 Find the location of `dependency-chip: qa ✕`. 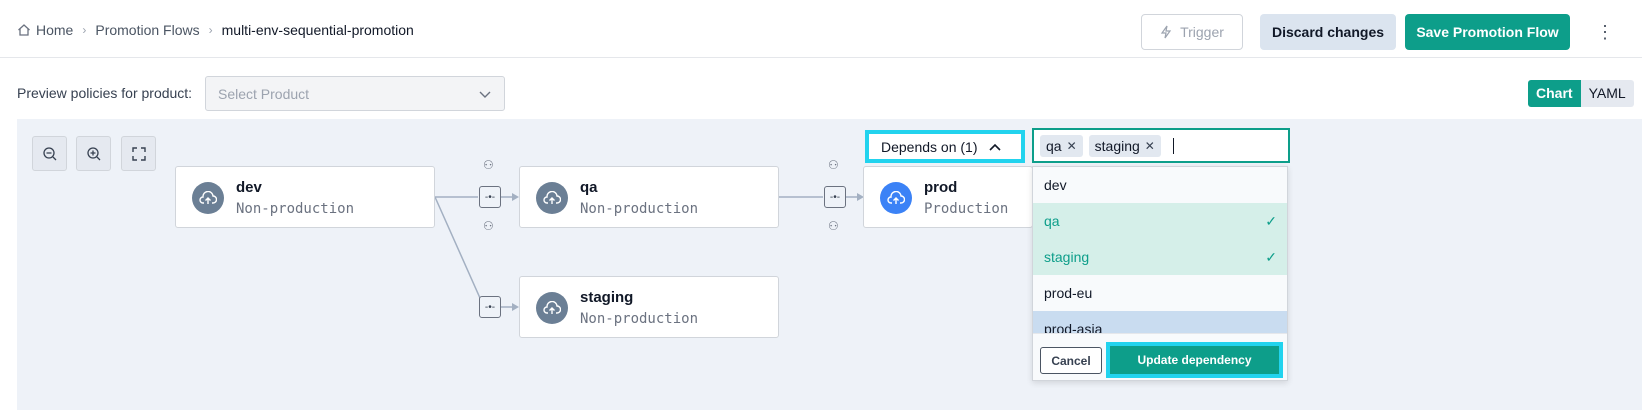

dependency-chip: qa ✕ is located at coordinates (1061, 145).